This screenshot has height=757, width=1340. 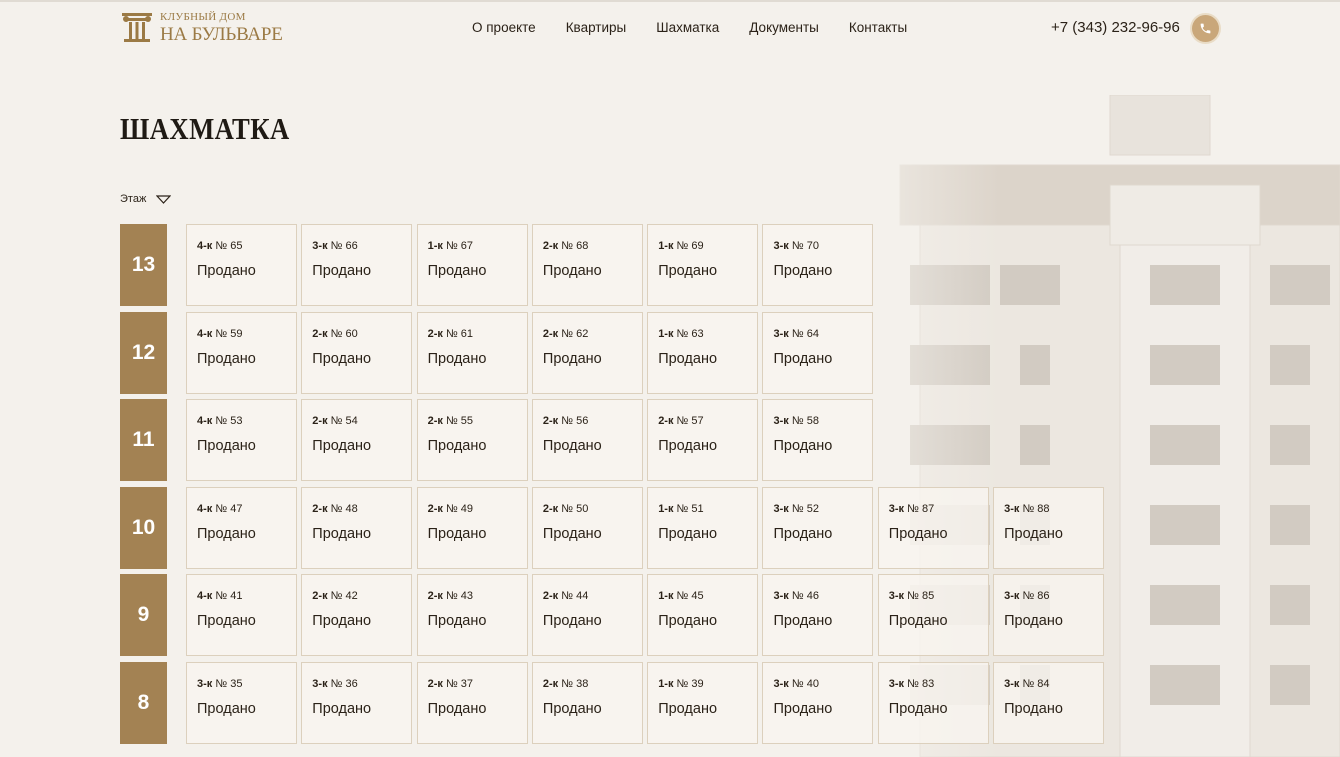 I want to click on apartment-cell: 3-к № 88 Продано, so click(x=1049, y=527).